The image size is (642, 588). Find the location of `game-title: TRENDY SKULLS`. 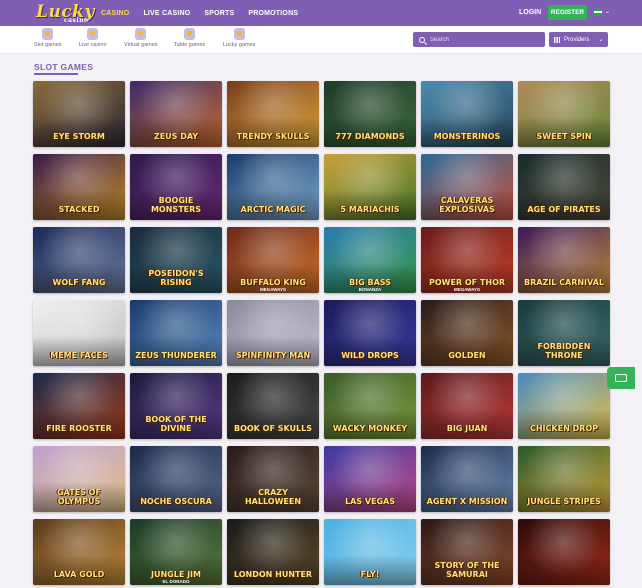

game-title: TRENDY SKULLS is located at coordinates (273, 136).